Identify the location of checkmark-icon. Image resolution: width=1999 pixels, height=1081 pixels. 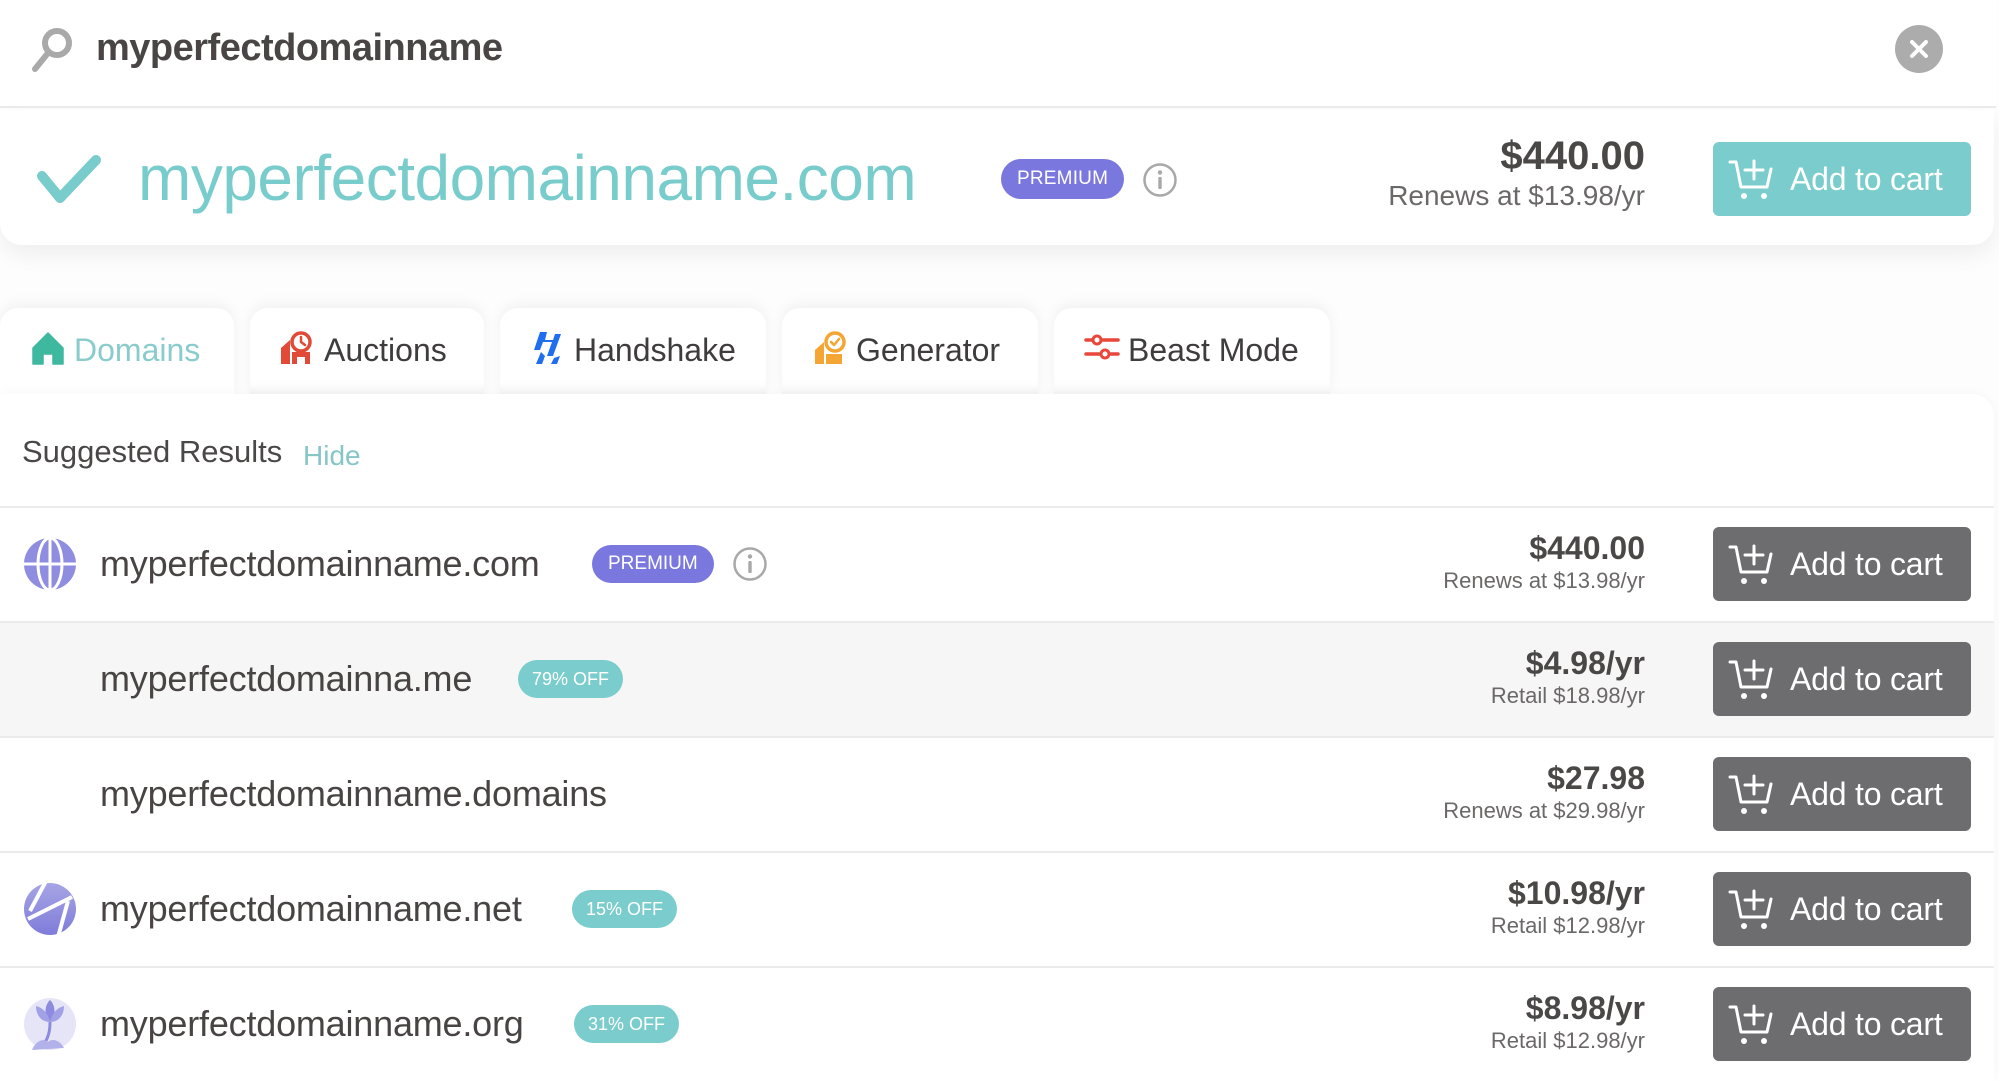
(69, 179).